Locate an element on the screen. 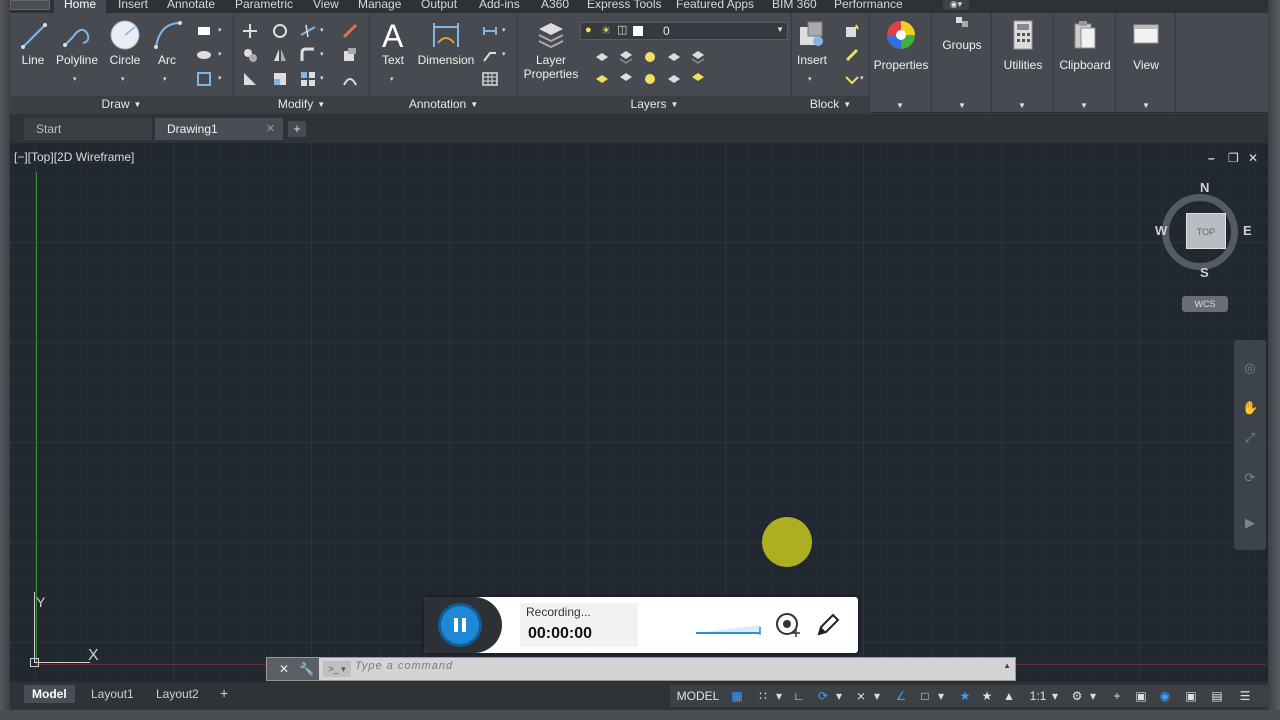 This screenshot has width=1280, height=720. rotate-icon is located at coordinates (280, 31).